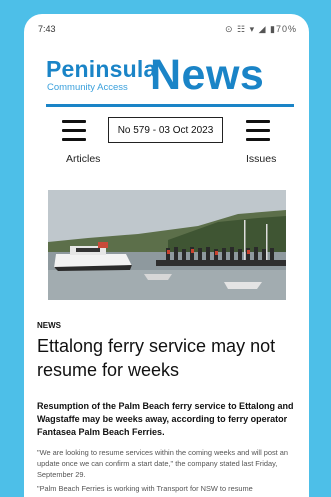  Describe the element at coordinates (87, 87) in the screenshot. I see `logo-community-access: Community Access` at that location.